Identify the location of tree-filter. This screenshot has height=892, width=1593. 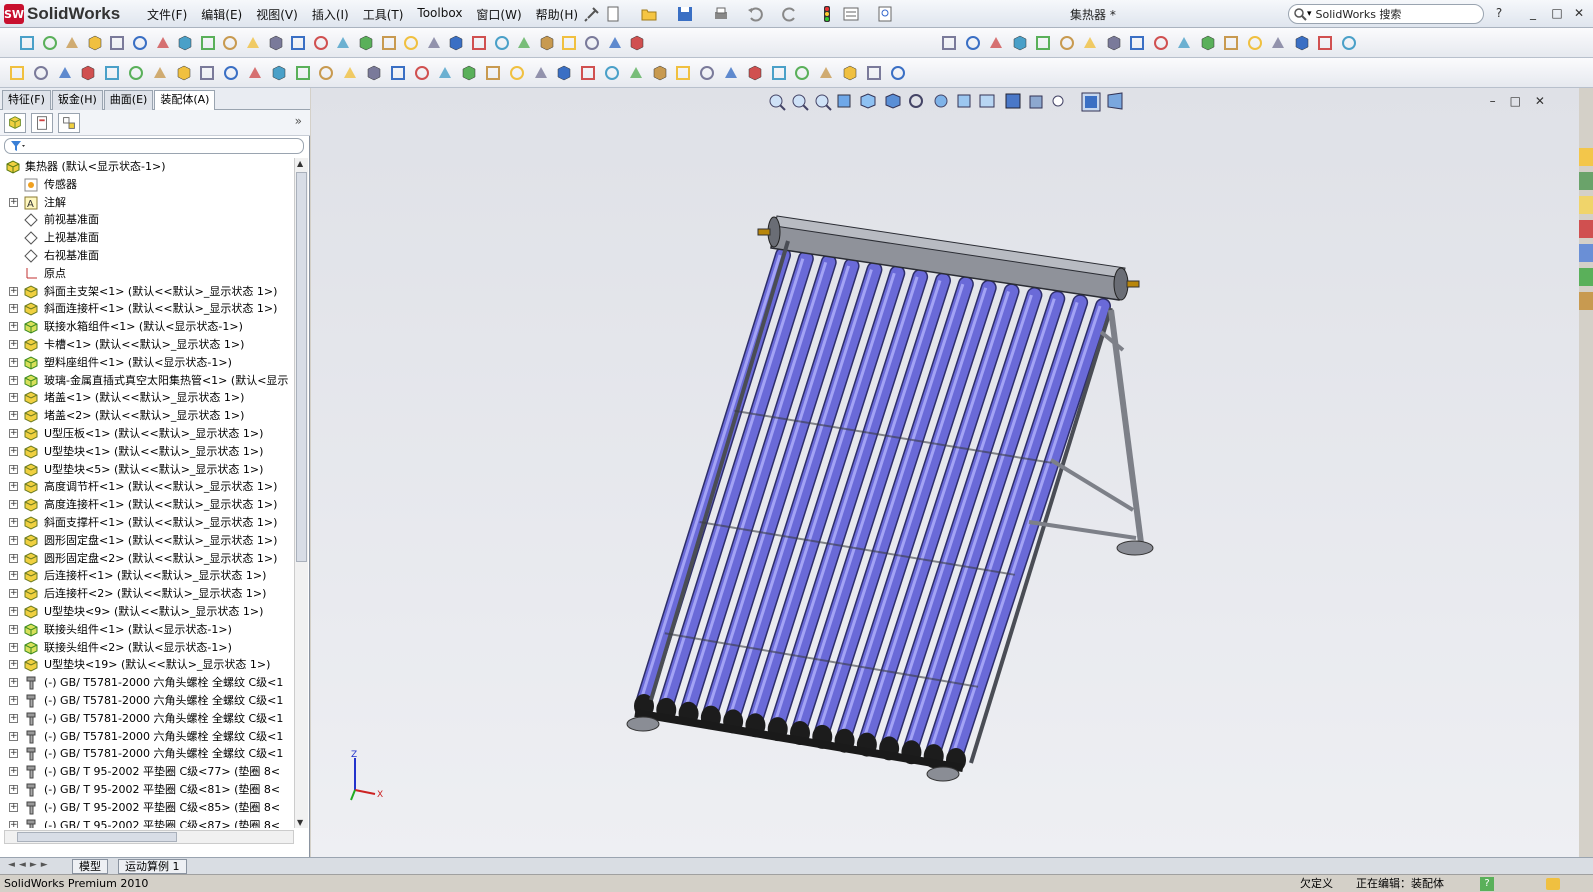
(154, 146).